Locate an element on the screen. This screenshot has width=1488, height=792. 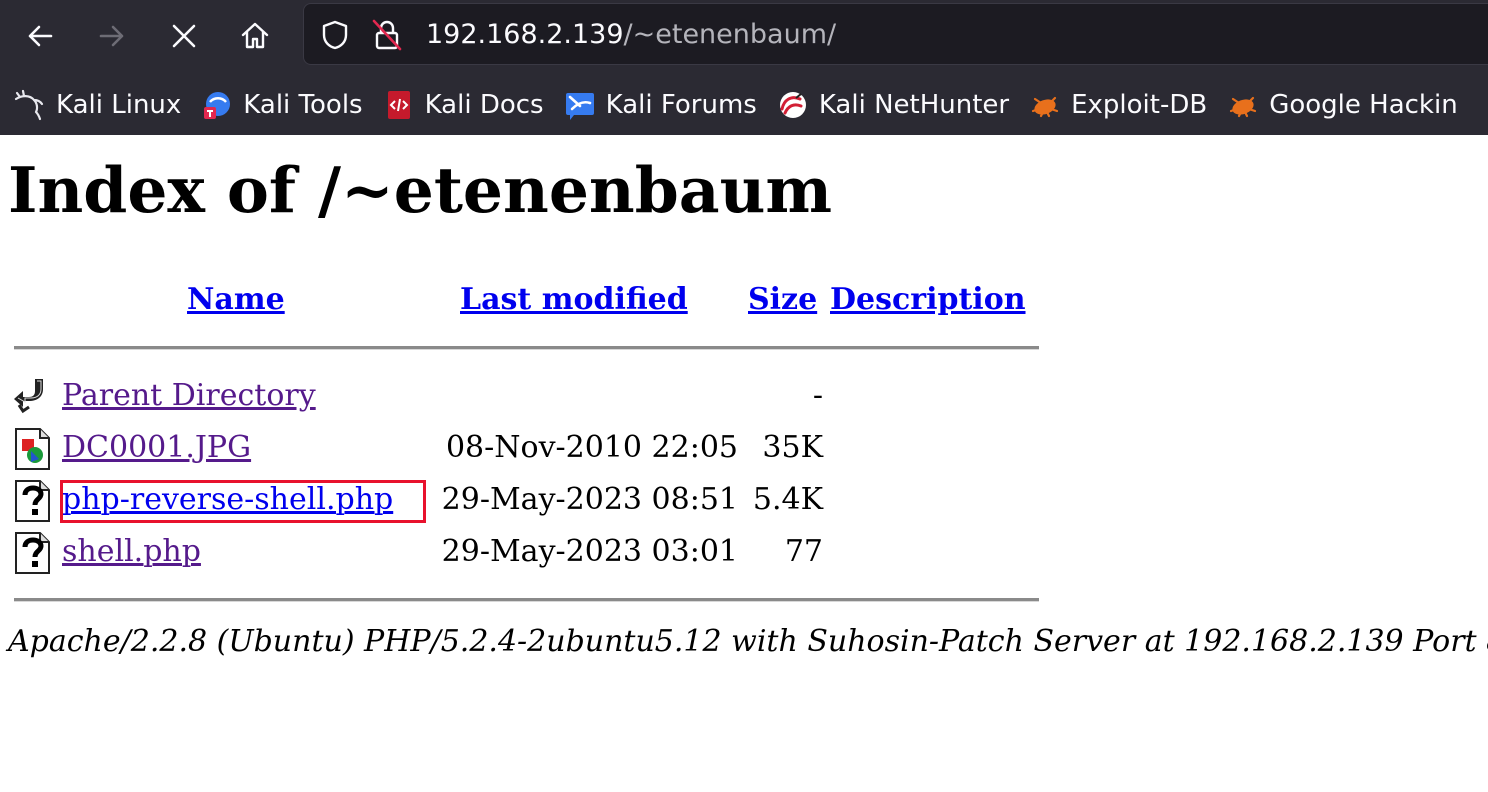
footer-divider is located at coordinates (526, 600).